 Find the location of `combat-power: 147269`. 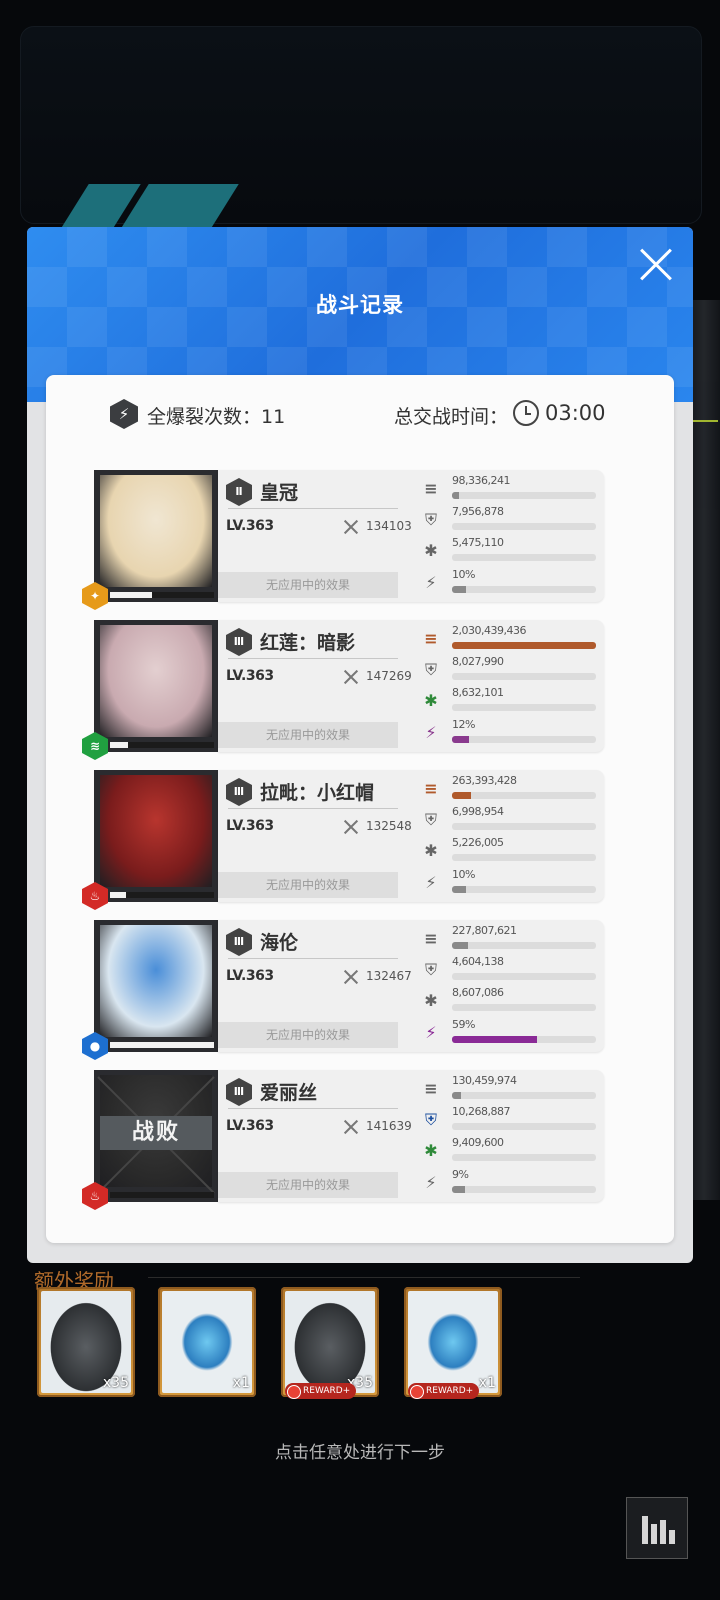

combat-power: 147269 is located at coordinates (389, 676).